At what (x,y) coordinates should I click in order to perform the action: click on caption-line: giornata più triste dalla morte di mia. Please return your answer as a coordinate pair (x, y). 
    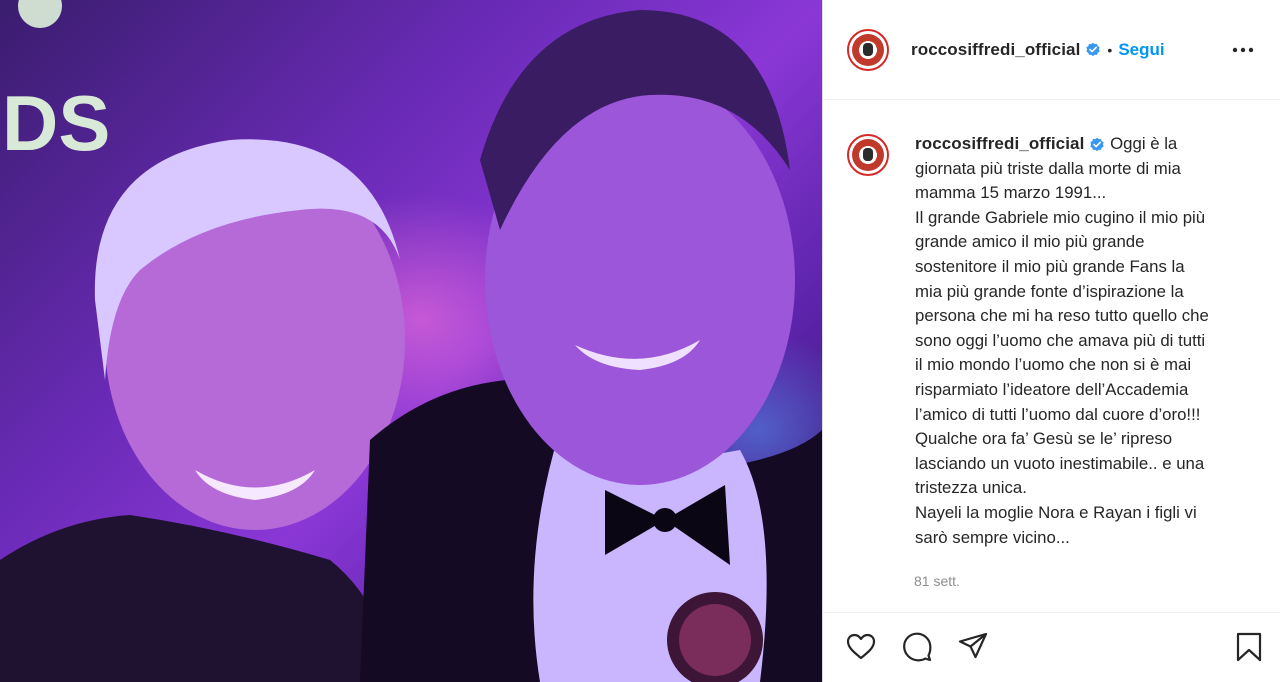
    Looking at the image, I should click on (1048, 168).